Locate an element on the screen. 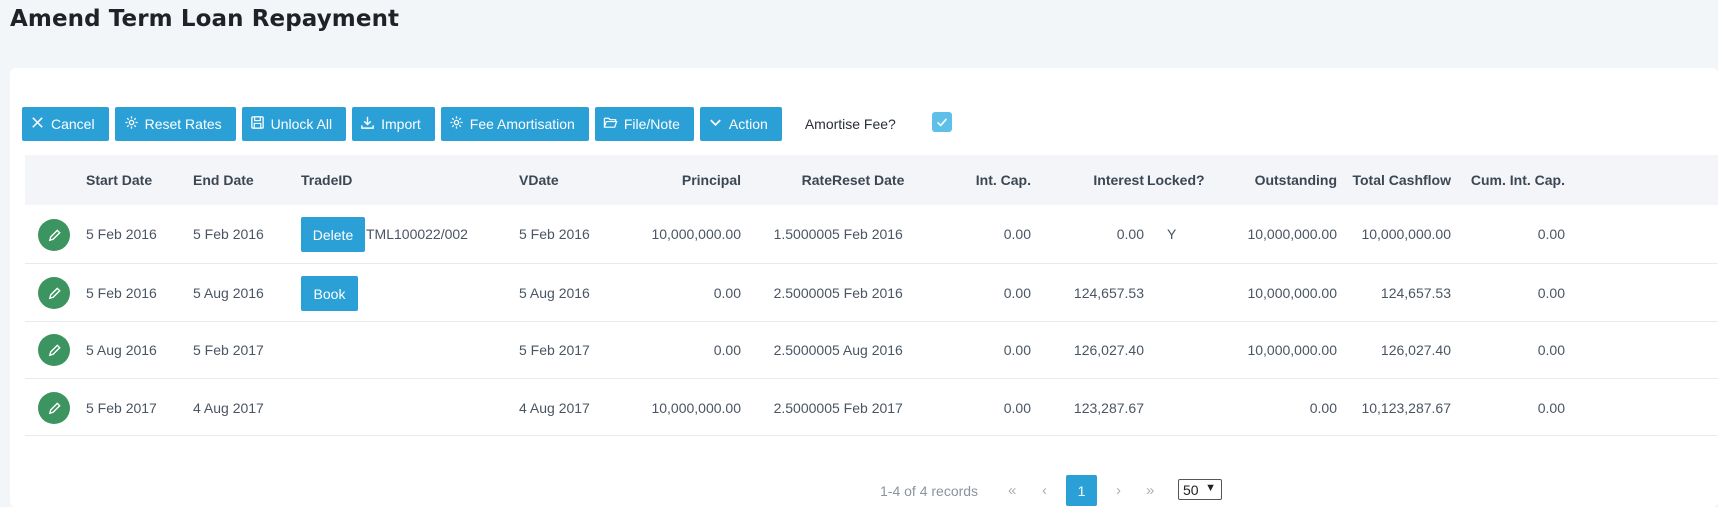 The height and width of the screenshot is (507, 1718). header-trade-id: TradeID is located at coordinates (326, 180).